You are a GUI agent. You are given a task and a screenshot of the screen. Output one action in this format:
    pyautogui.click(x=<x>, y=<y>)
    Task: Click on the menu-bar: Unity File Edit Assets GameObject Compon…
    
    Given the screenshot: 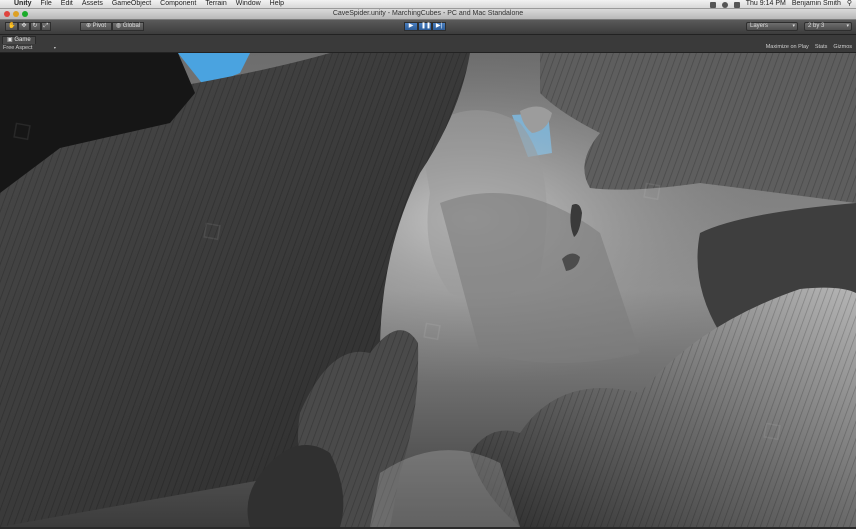 What is the action you would take?
    pyautogui.click(x=428, y=4)
    